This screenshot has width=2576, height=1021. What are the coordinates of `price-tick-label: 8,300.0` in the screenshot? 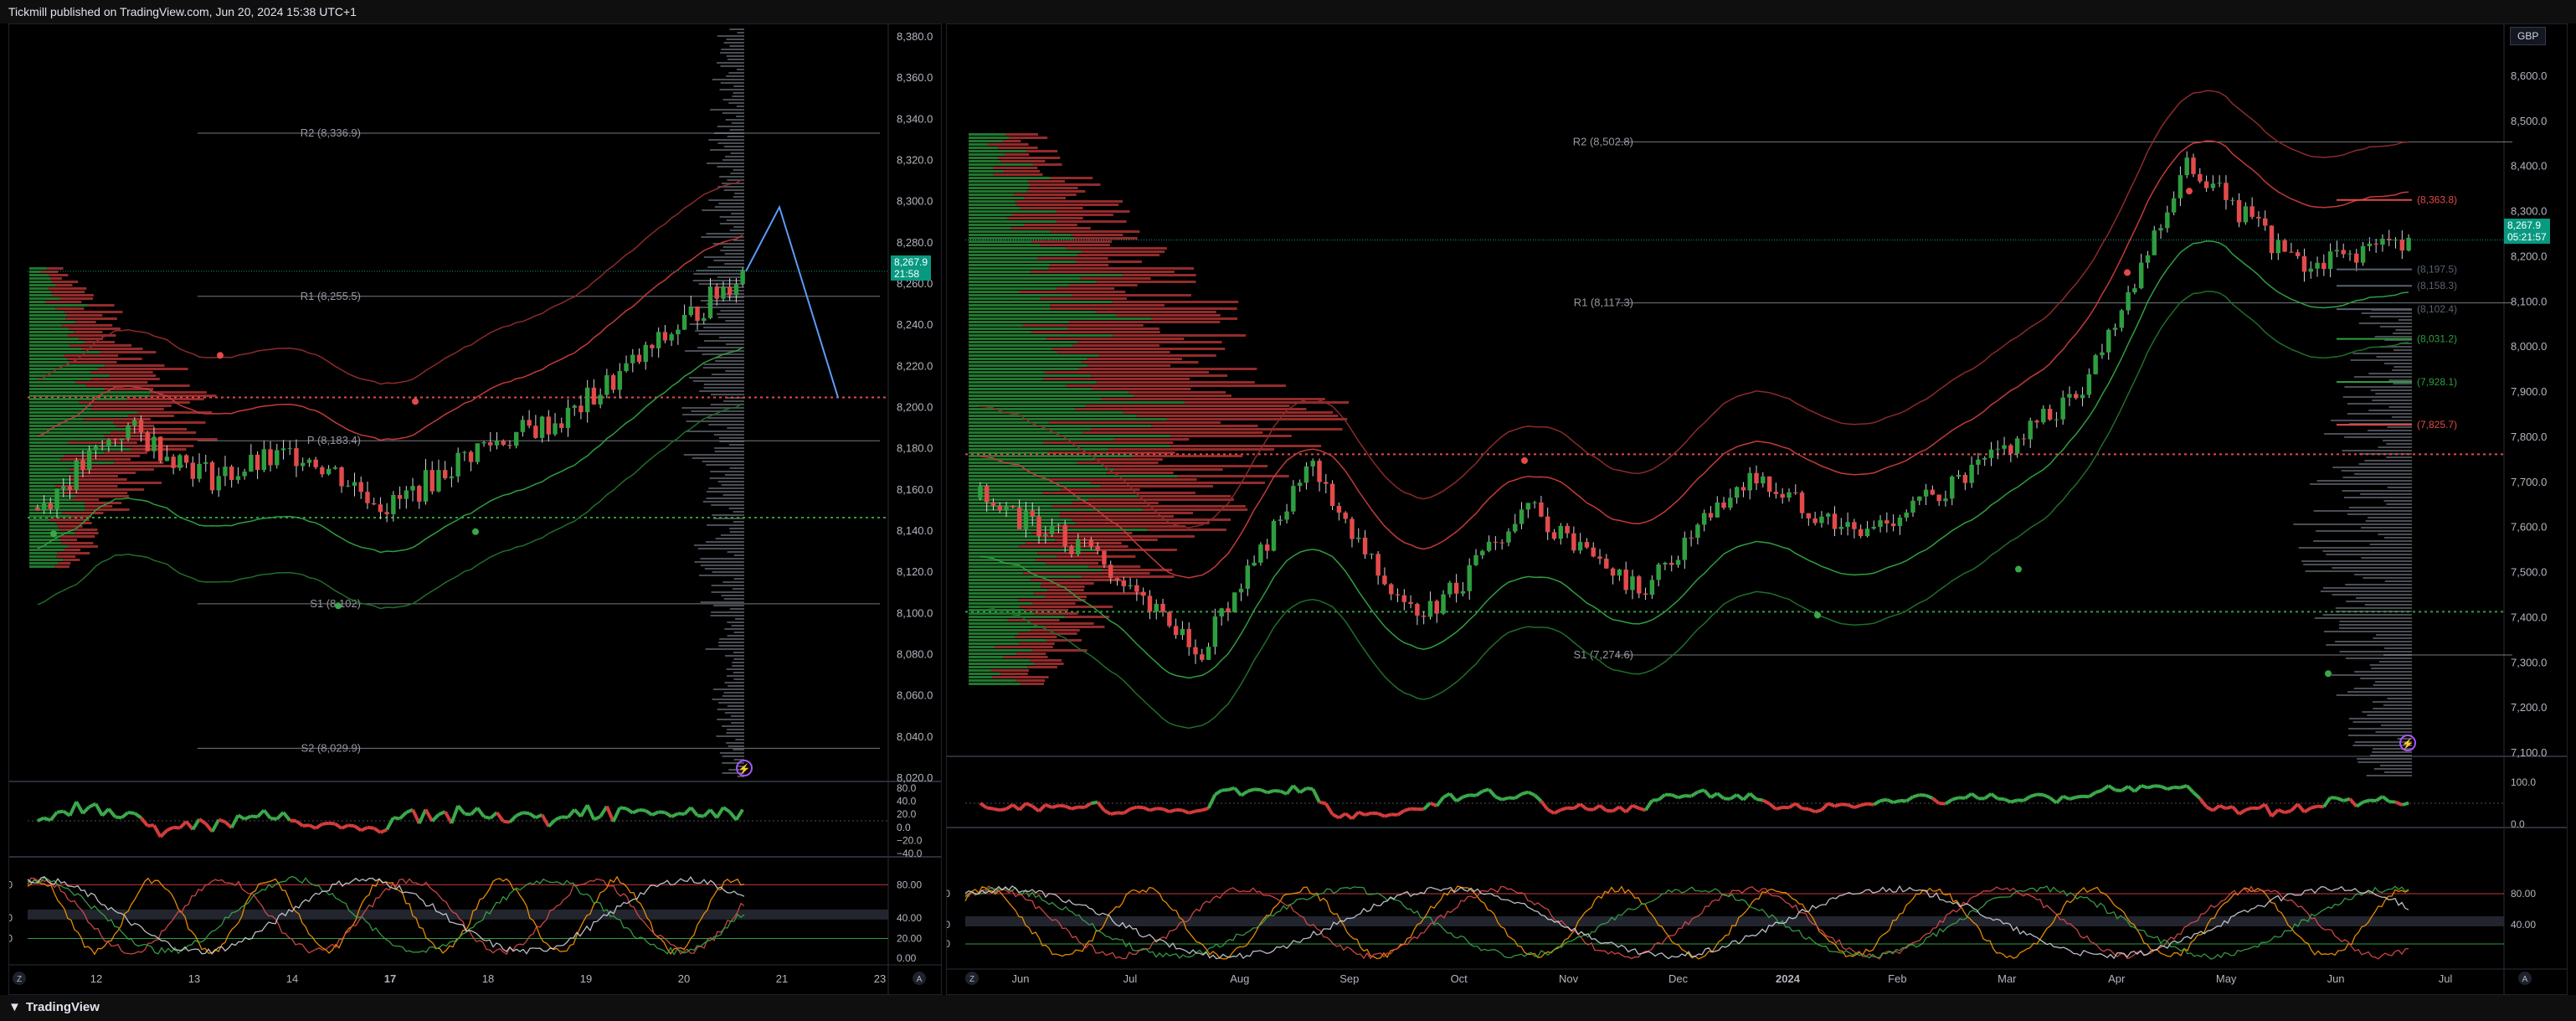 It's located at (2529, 211).